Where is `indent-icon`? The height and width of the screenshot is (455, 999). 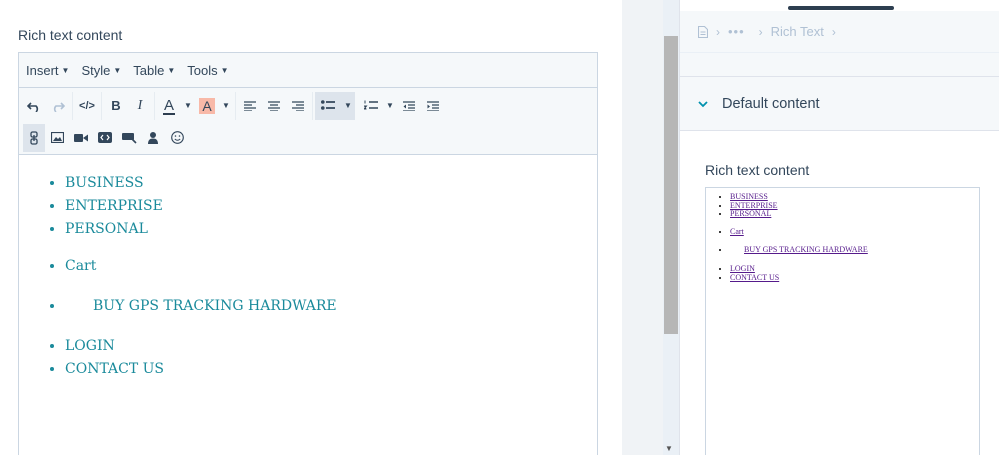
indent-icon is located at coordinates (433, 105).